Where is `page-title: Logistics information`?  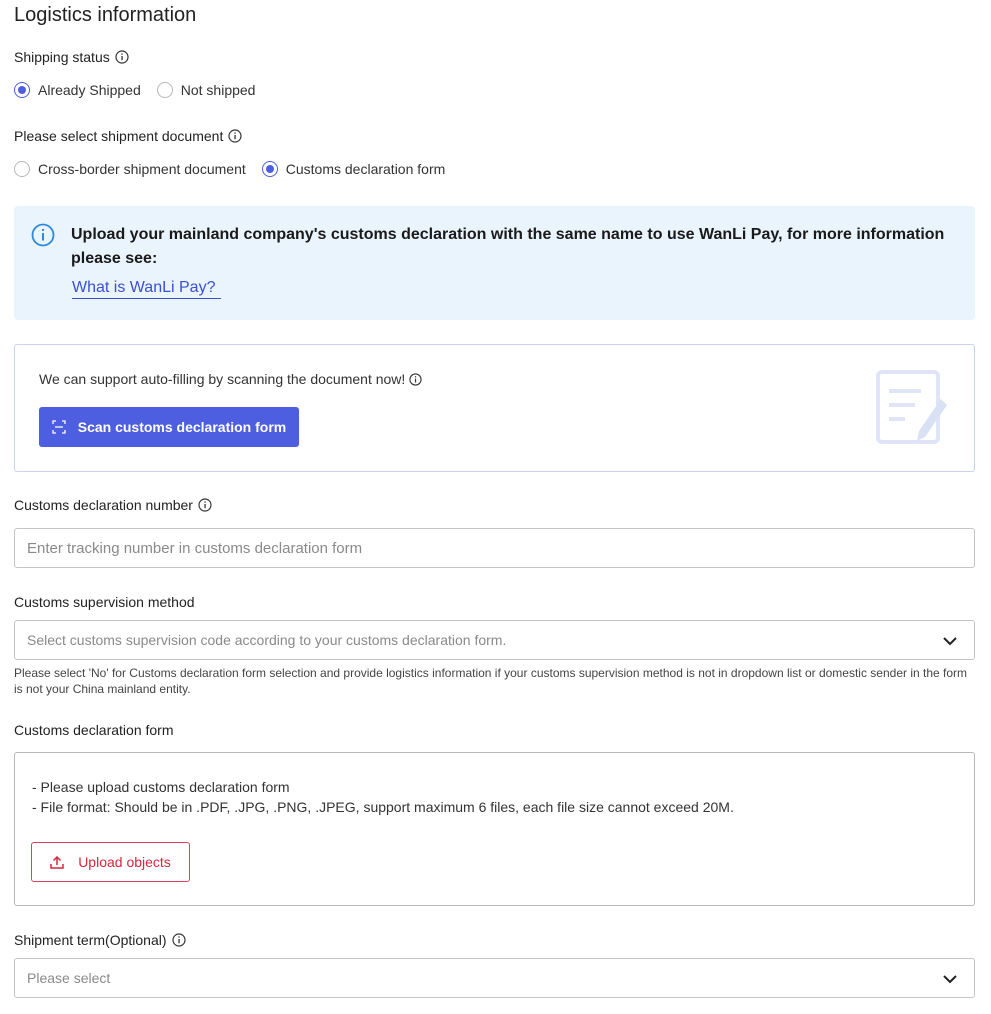 page-title: Logistics information is located at coordinates (105, 15).